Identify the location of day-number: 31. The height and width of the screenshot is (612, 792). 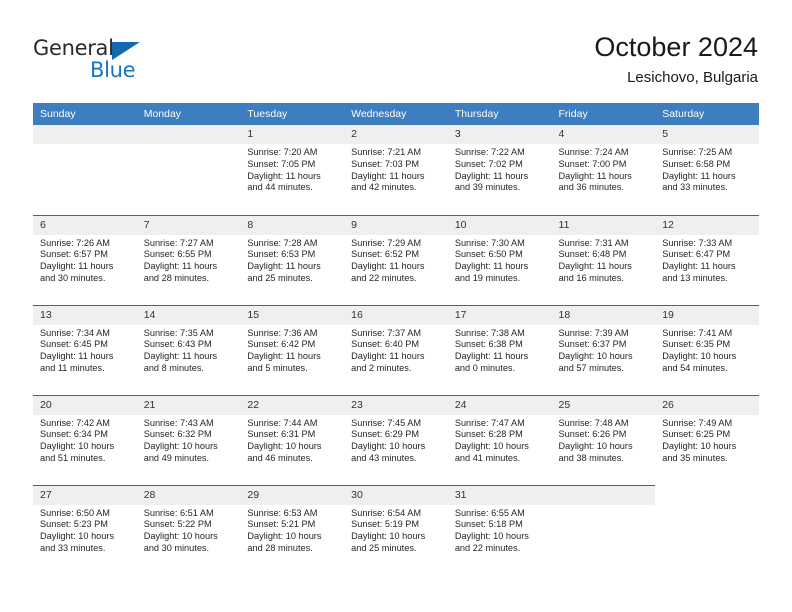
(499, 495).